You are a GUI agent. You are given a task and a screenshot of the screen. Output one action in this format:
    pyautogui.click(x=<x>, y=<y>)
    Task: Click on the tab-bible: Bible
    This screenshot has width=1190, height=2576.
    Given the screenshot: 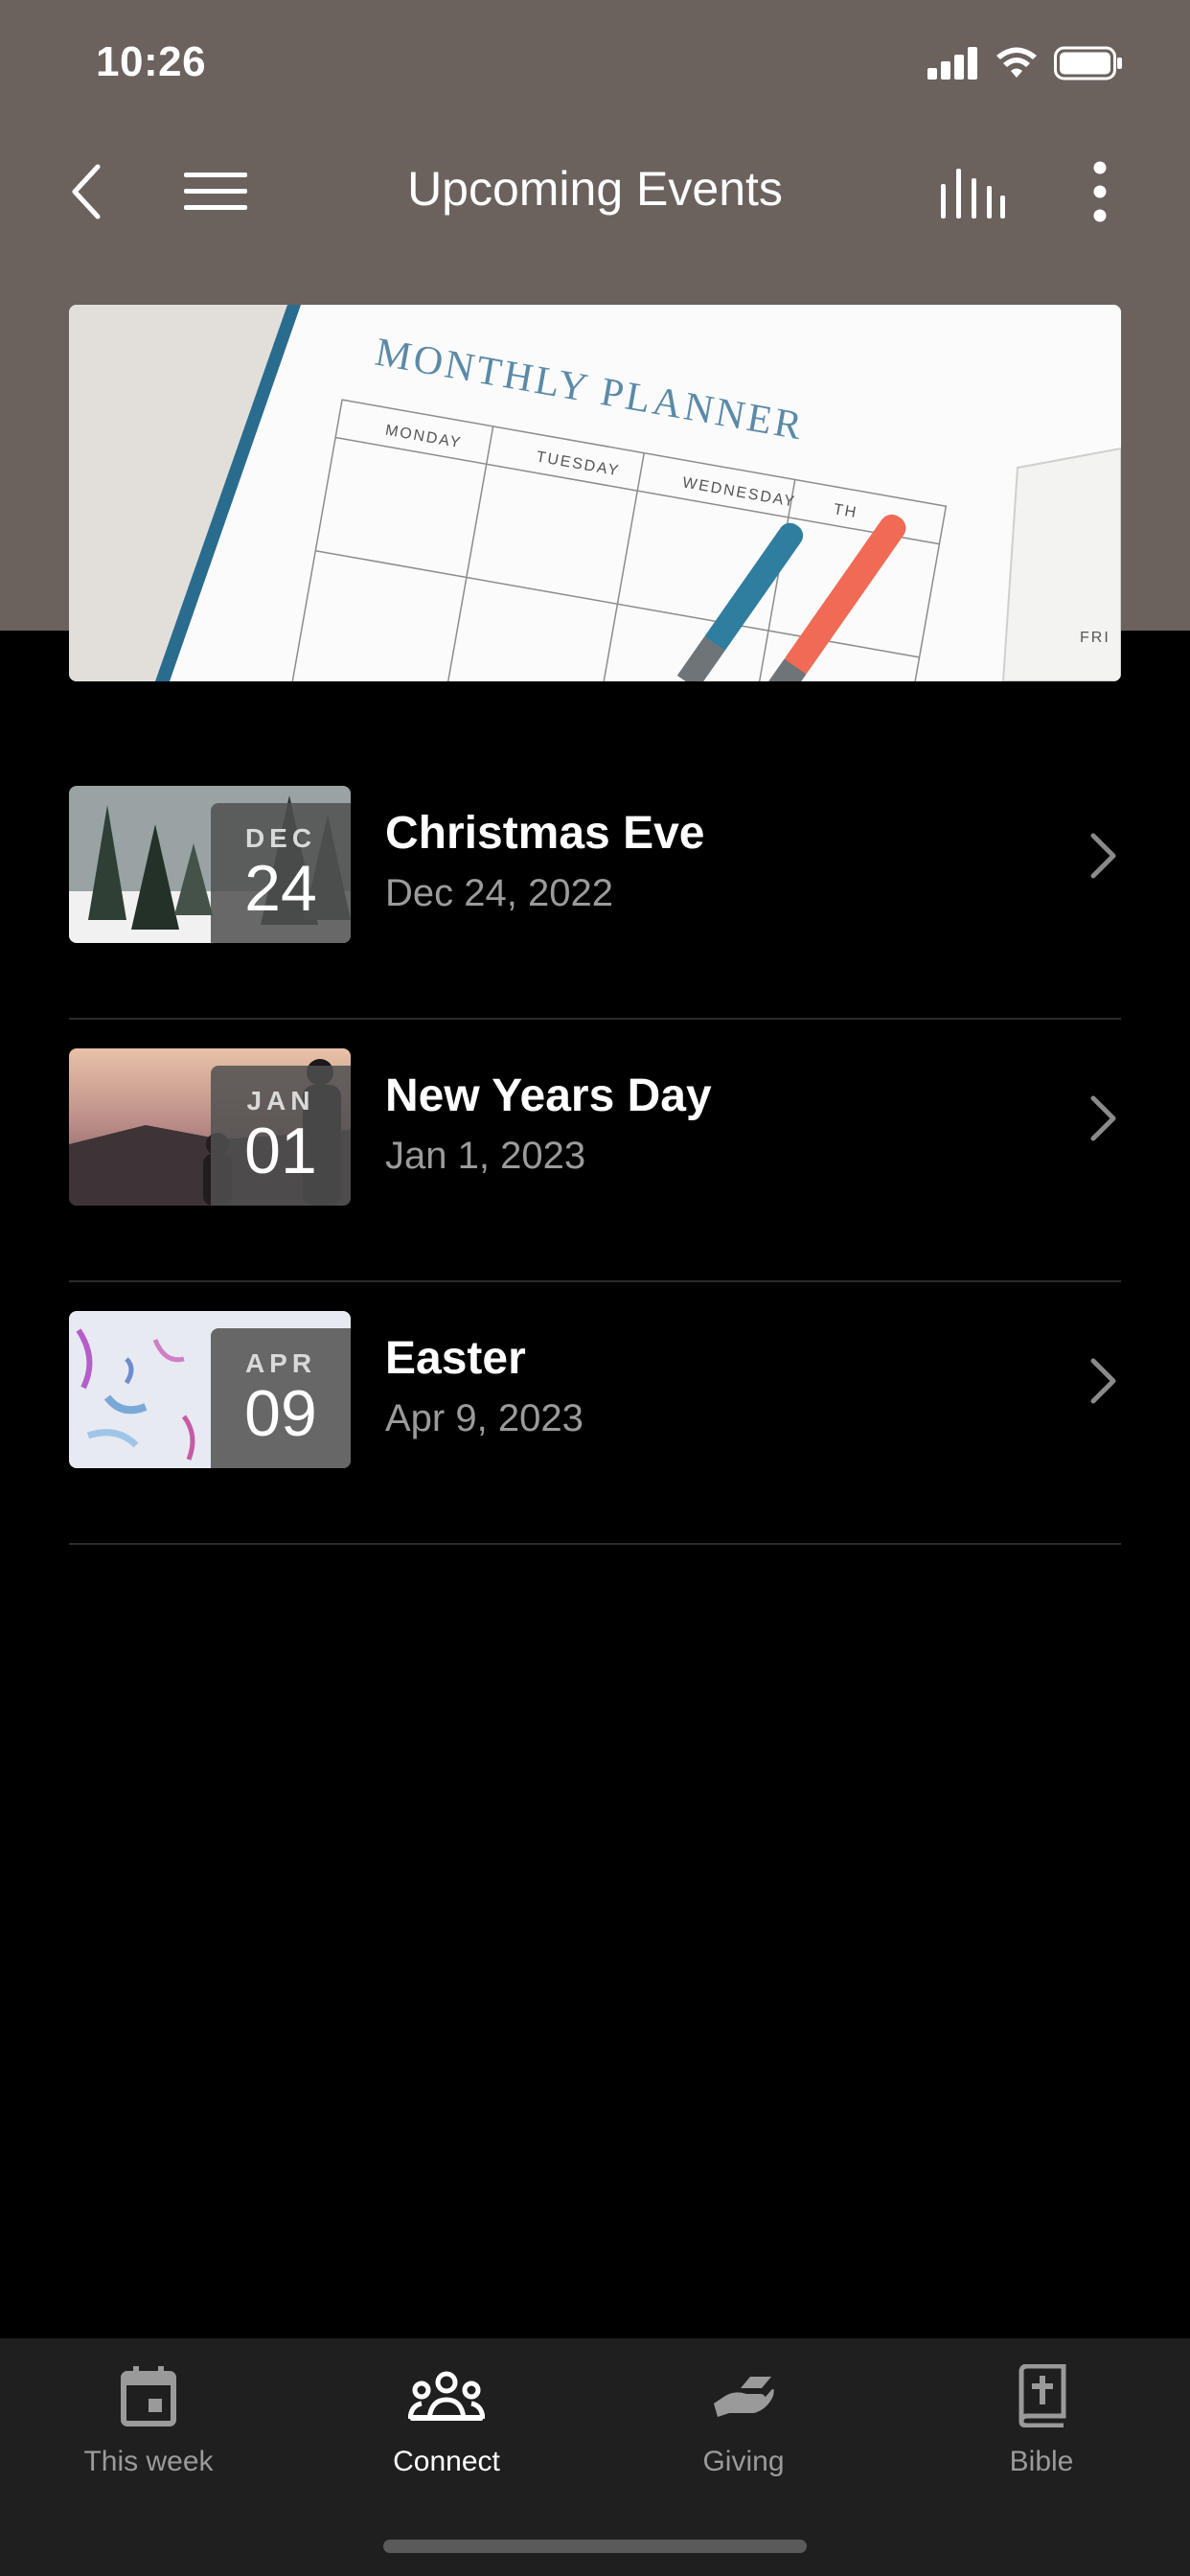 What is the action you would take?
    pyautogui.click(x=1041, y=2434)
    